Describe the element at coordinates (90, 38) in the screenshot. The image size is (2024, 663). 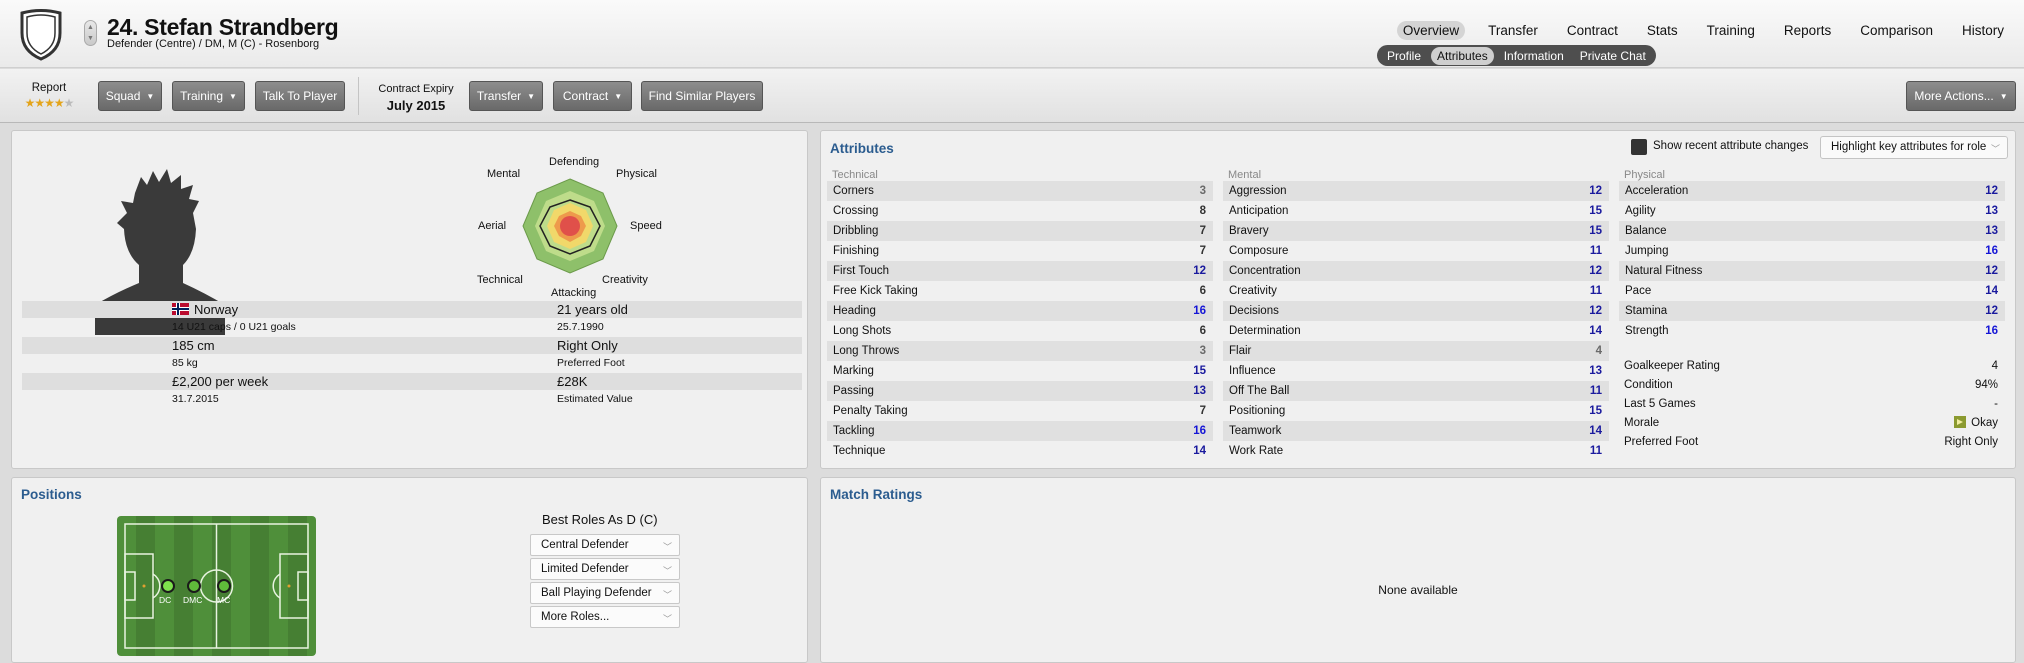
I see `chevron-down-icon: ▼` at that location.